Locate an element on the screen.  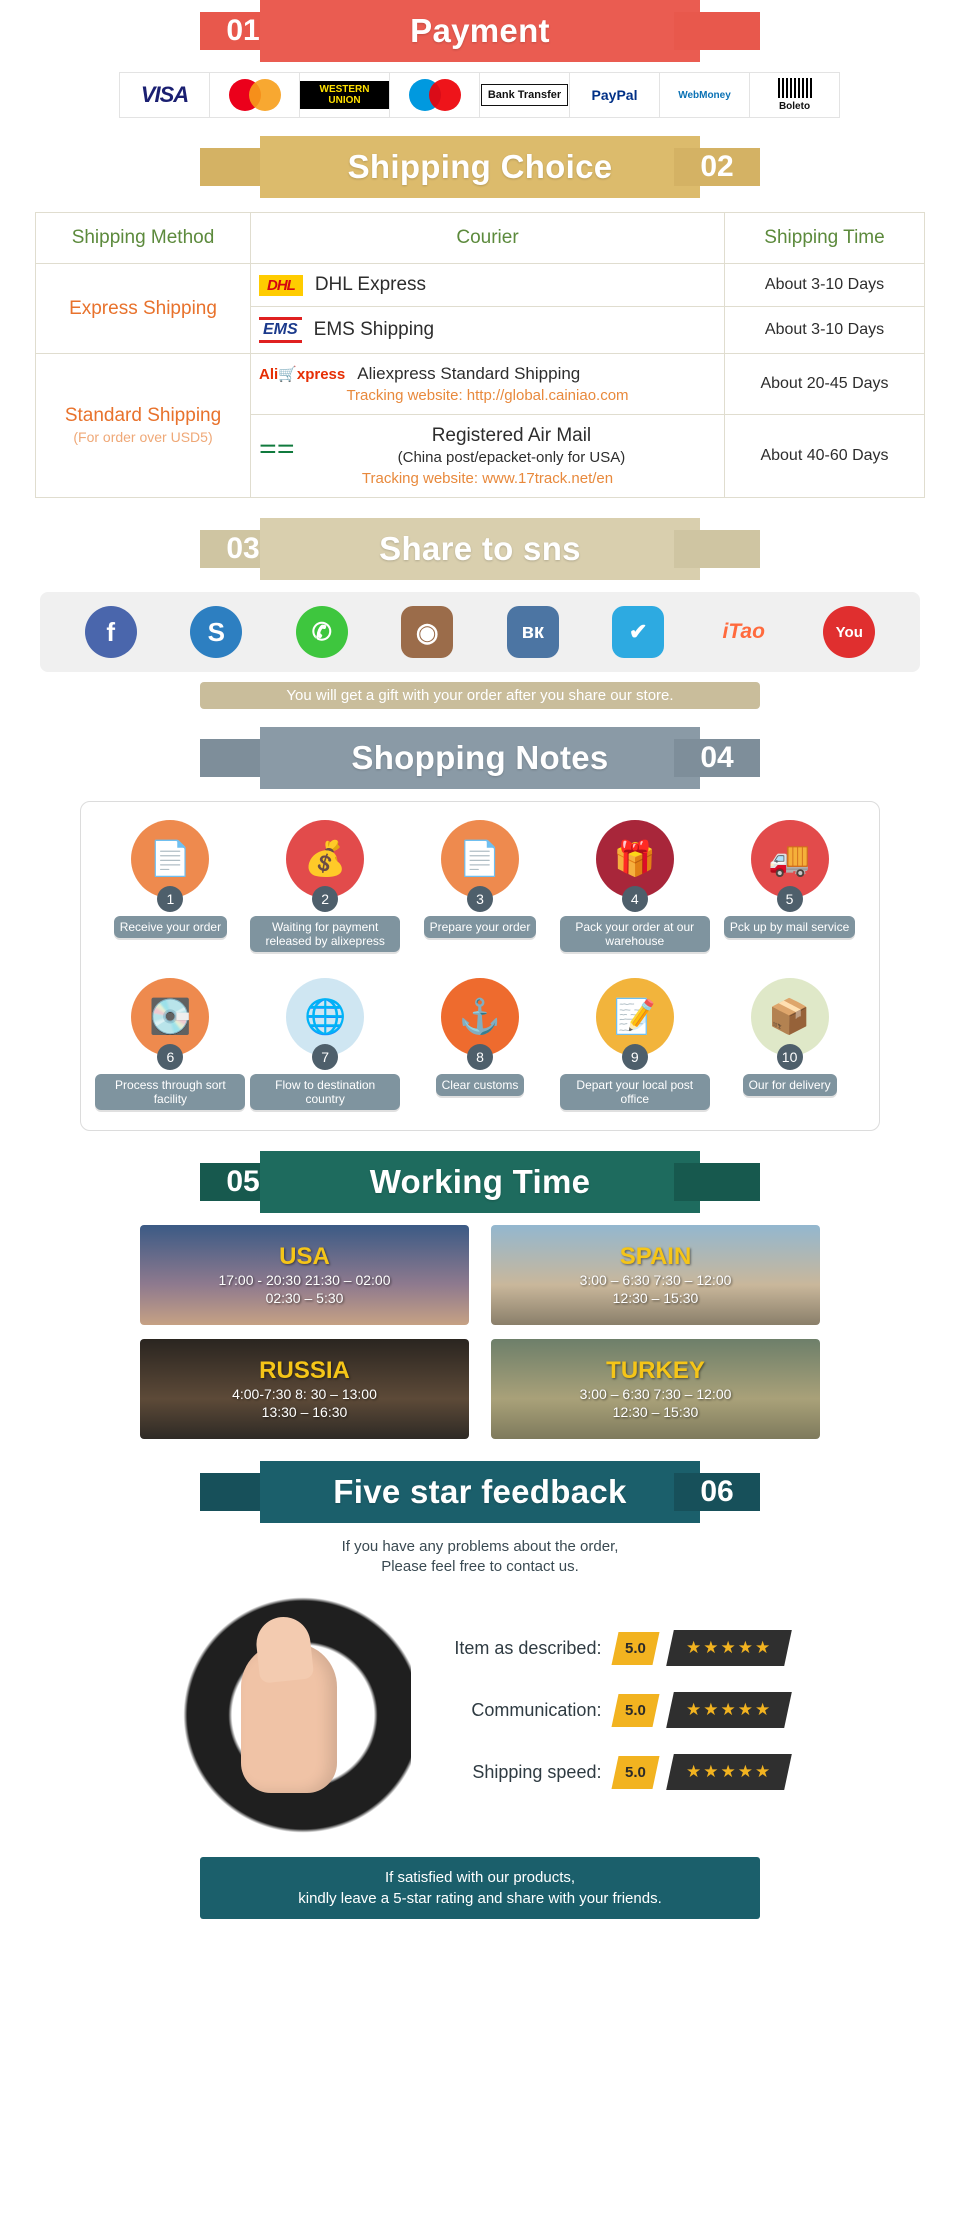
ribbon-plate: Working Time is located at coordinates (480, 1182).